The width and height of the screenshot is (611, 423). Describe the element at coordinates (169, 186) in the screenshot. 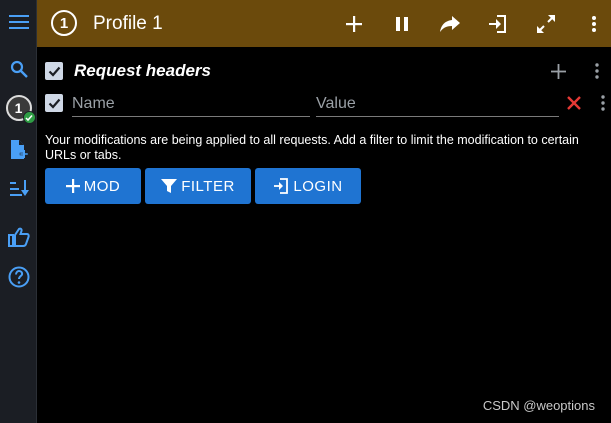

I see `filter-icon` at that location.